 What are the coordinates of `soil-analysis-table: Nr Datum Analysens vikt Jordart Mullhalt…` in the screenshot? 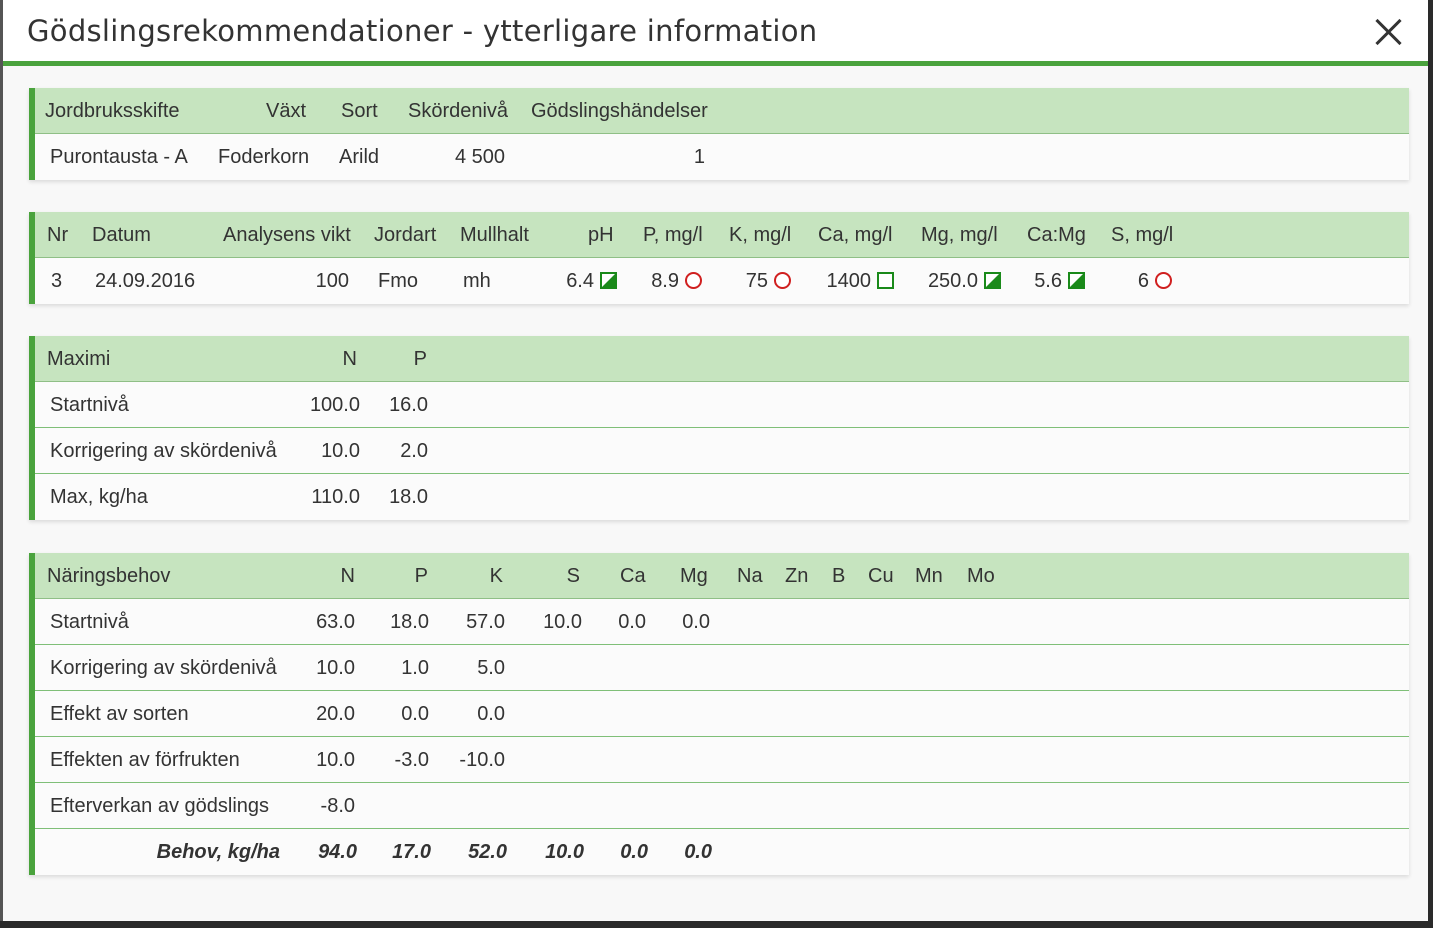 It's located at (719, 258).